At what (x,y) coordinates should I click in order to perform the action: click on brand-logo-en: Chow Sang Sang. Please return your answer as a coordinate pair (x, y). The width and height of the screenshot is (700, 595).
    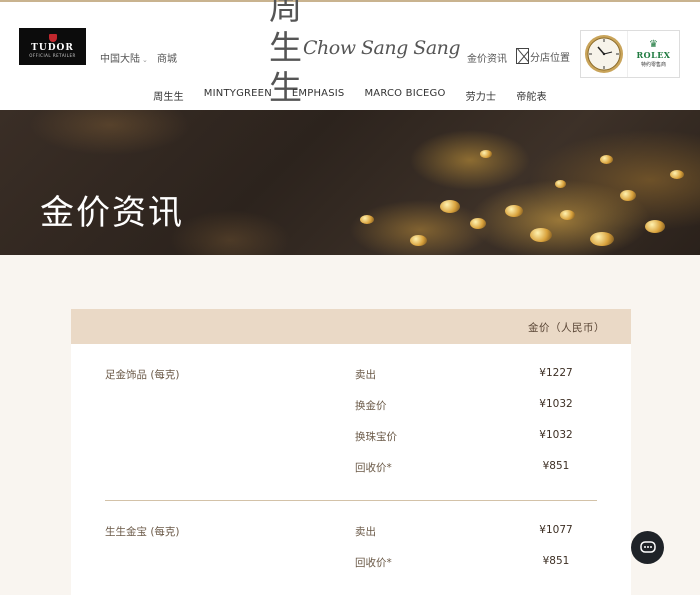
    Looking at the image, I should click on (382, 48).